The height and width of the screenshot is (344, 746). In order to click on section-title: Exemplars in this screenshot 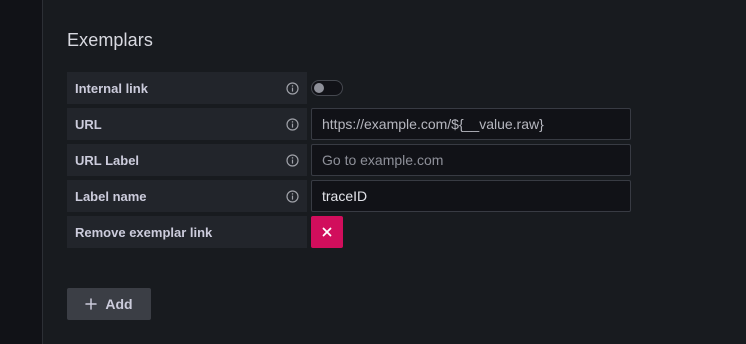, I will do `click(110, 40)`.